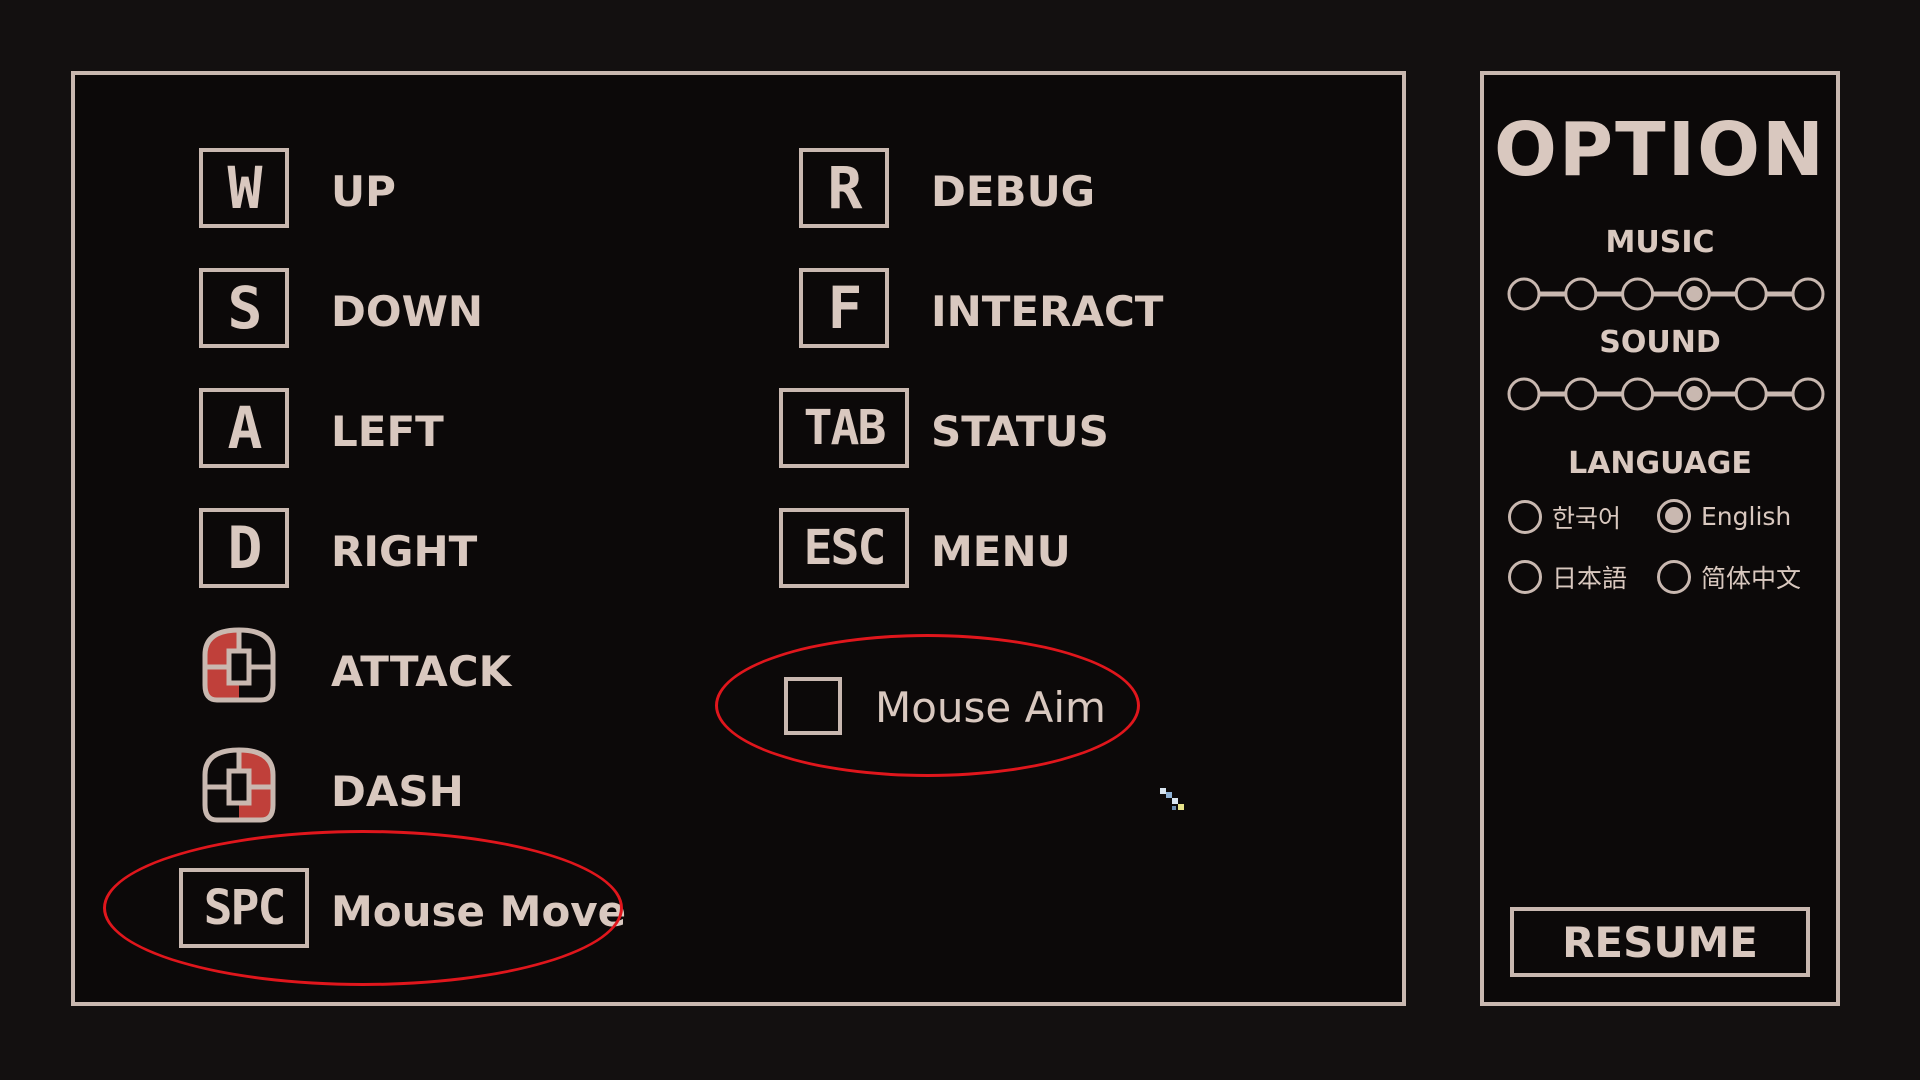  What do you see at coordinates (1020, 431) in the screenshot?
I see `action-status: STATUS` at bounding box center [1020, 431].